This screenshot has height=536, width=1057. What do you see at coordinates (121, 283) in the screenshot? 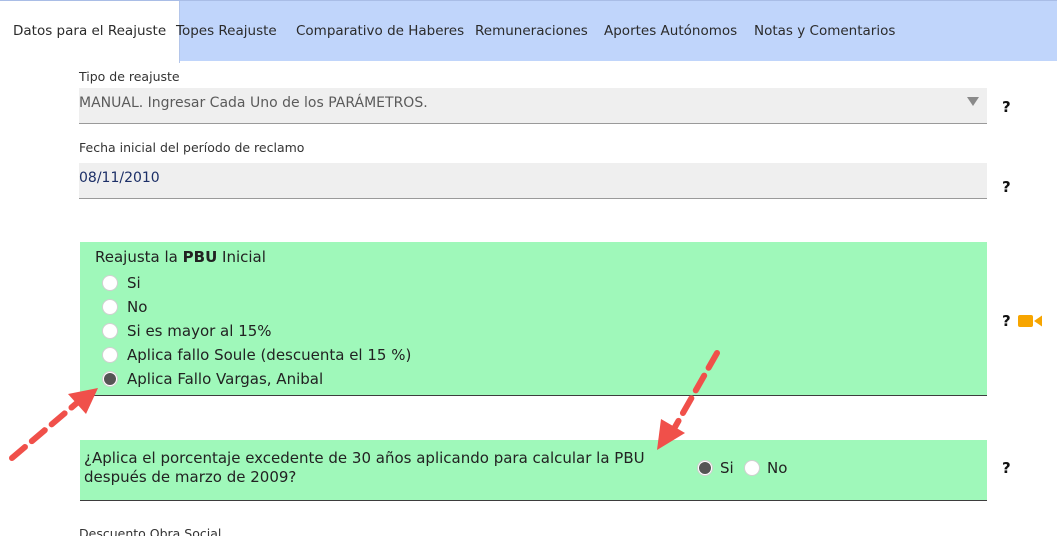
I see `pbu-option-si: Si` at bounding box center [121, 283].